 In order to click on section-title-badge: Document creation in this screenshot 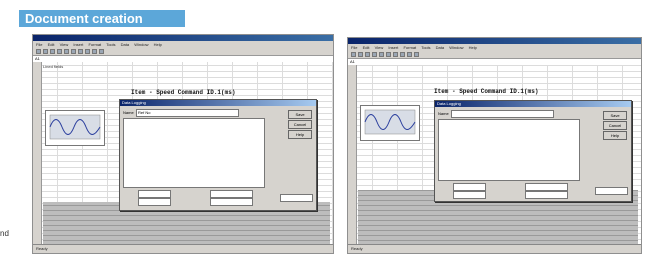, I will do `click(102, 18)`.